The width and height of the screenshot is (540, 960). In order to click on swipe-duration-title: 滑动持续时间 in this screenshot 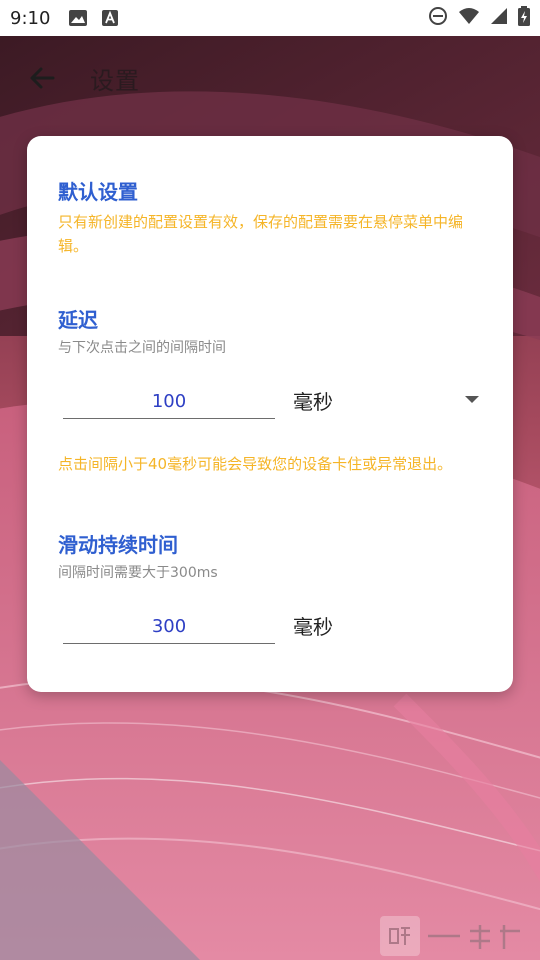, I will do `click(118, 545)`.